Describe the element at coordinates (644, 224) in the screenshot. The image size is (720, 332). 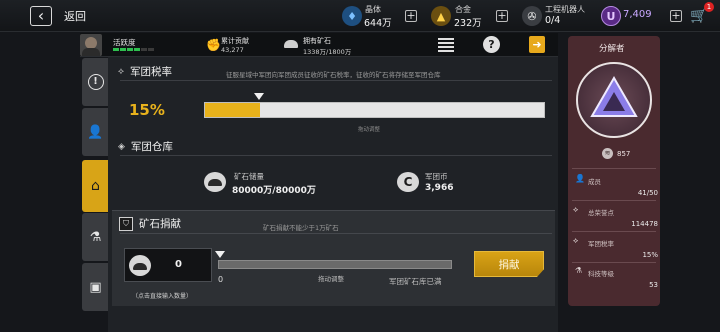
I see `stat-value: 114478` at that location.